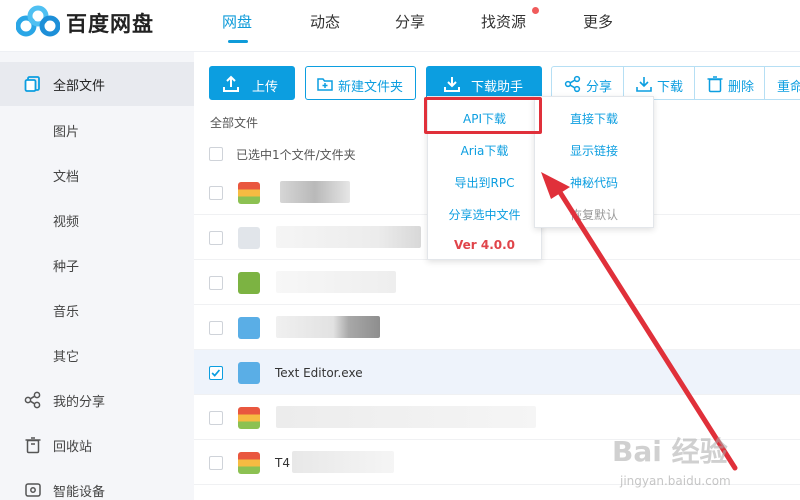  I want to click on sidebar-item-all-files: 全部文件, so click(97, 84).